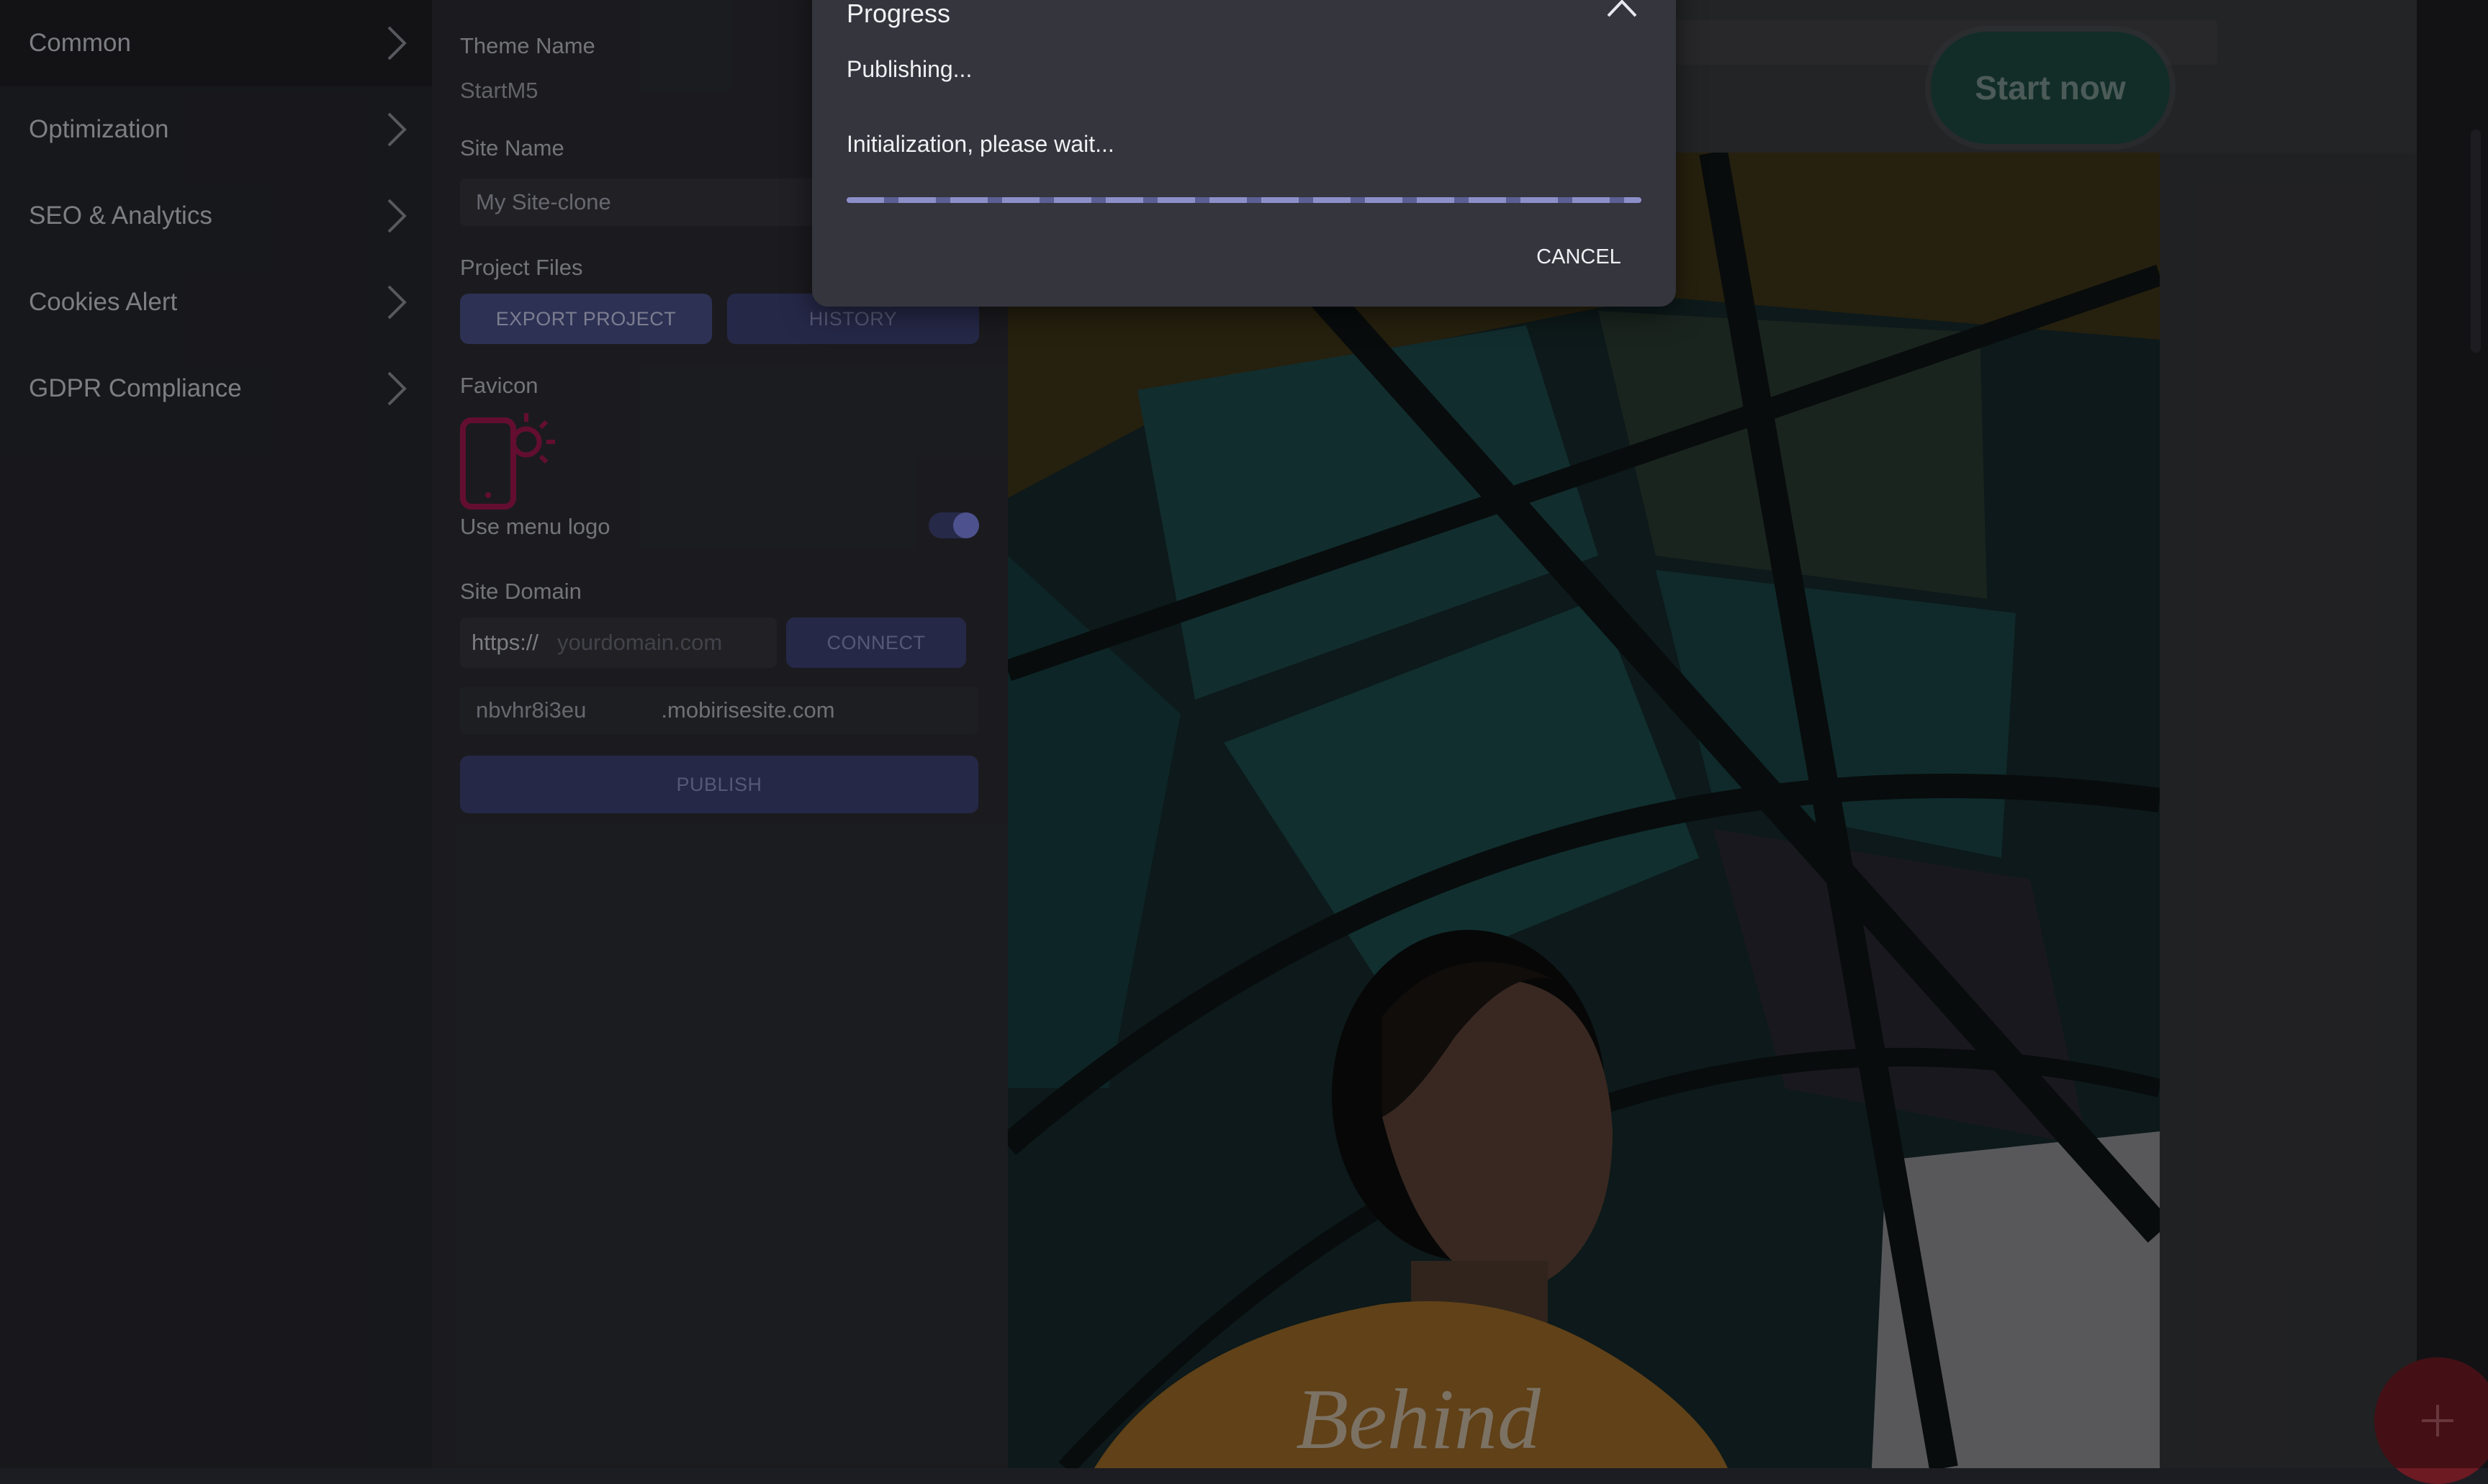 The image size is (2488, 1484). What do you see at coordinates (1622, 11) in the screenshot?
I see `chevron-up-icon` at bounding box center [1622, 11].